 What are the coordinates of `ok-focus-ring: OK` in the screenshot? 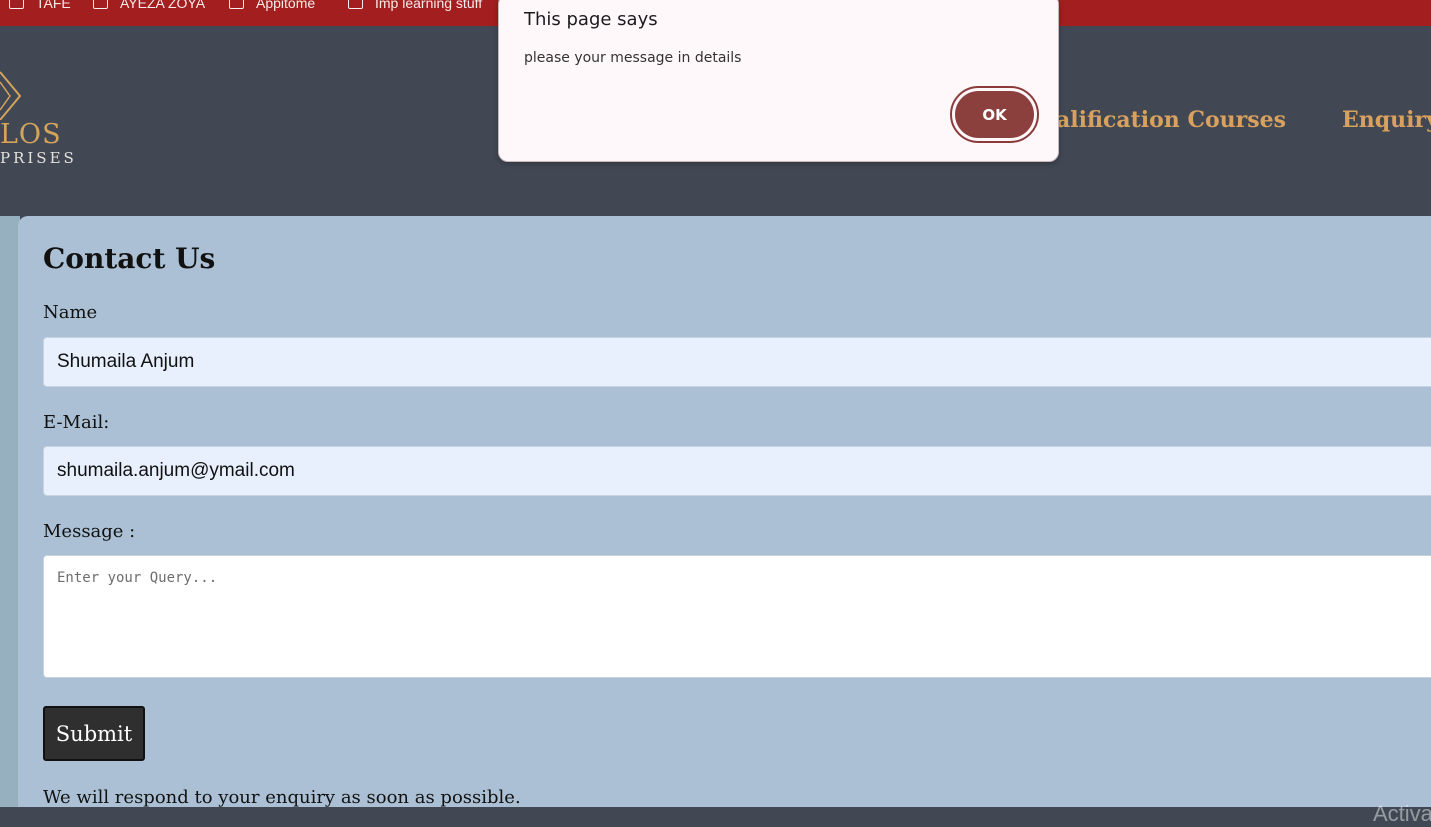 It's located at (994, 114).